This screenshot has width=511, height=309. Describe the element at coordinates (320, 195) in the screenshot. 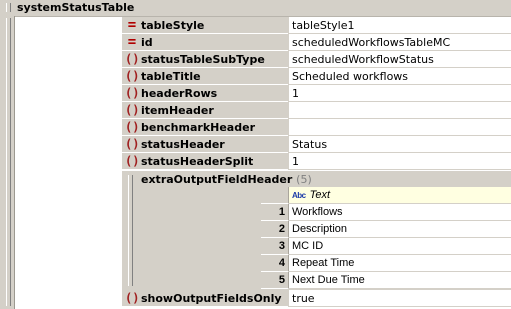

I see `column-header-label: Text` at that location.